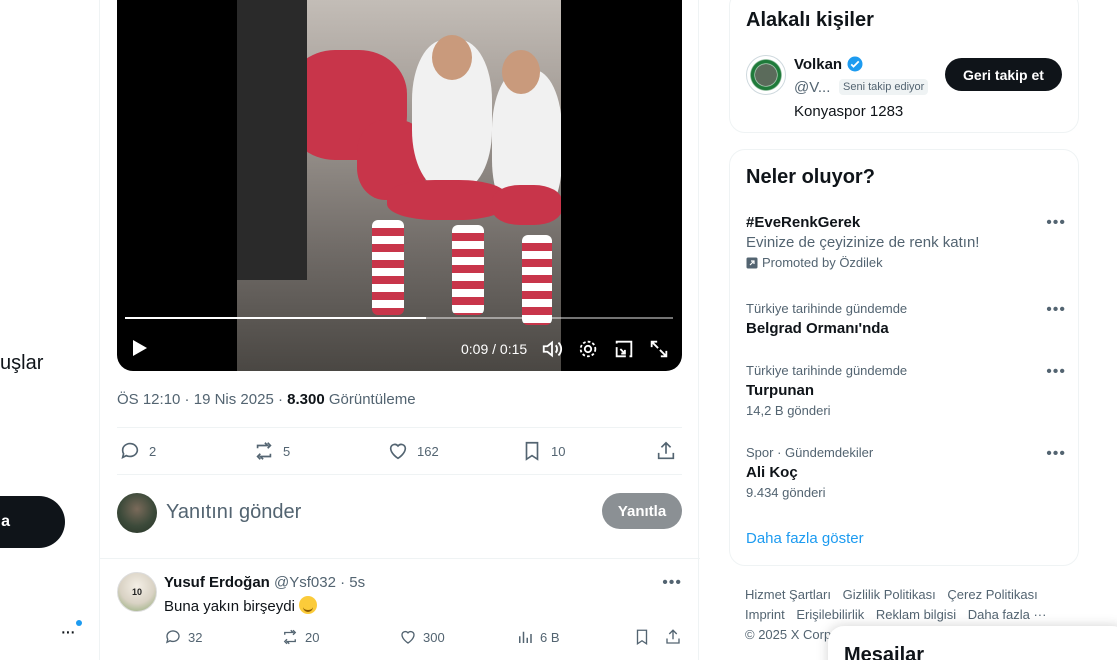  Describe the element at coordinates (810, 452) in the screenshot. I see `trend-context: Spor · Gündemdekiler` at that location.